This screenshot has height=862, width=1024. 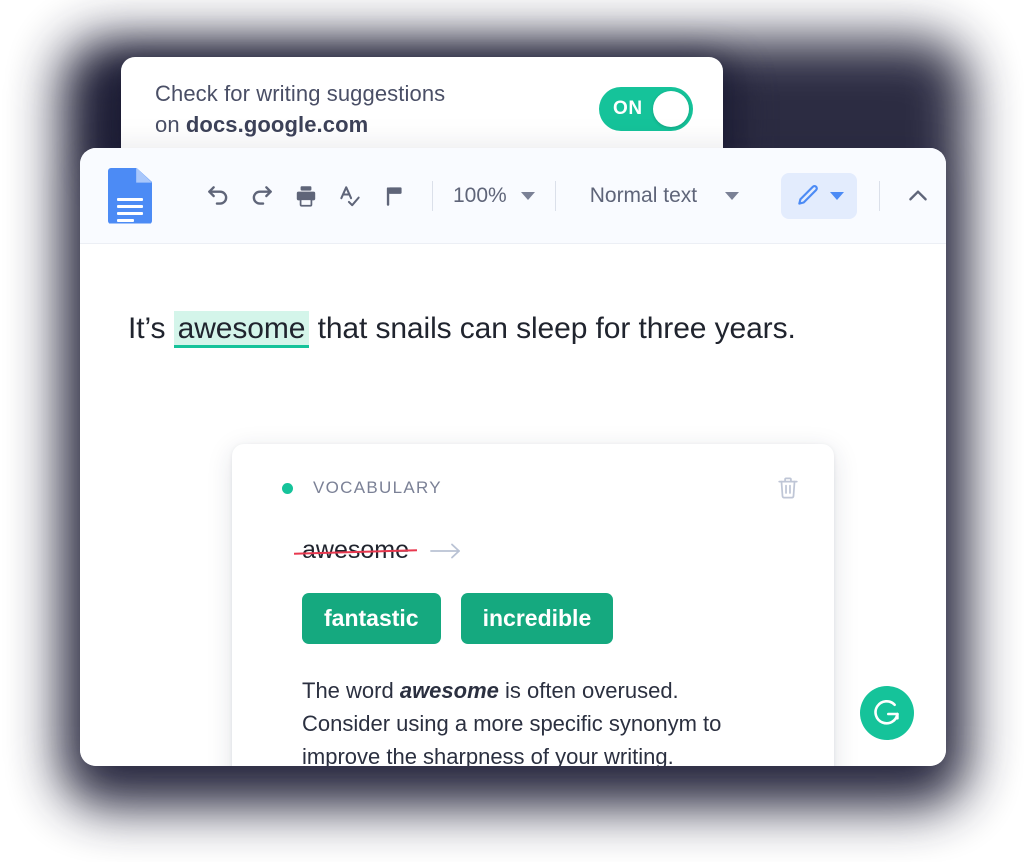 I want to click on zoom-select: 100%, so click(x=494, y=196).